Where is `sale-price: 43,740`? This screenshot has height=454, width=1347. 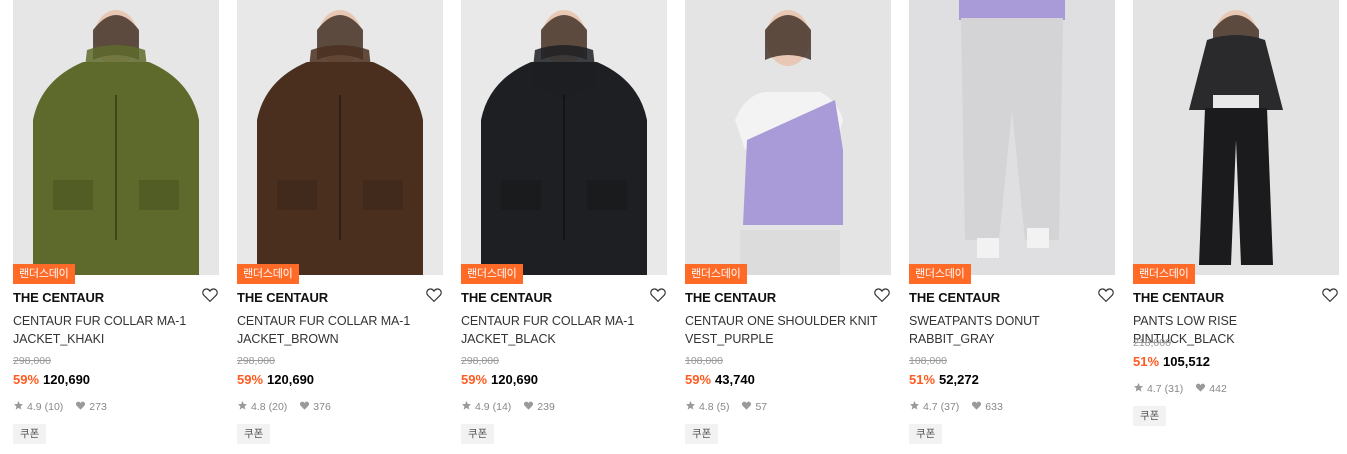
sale-price: 43,740 is located at coordinates (735, 379).